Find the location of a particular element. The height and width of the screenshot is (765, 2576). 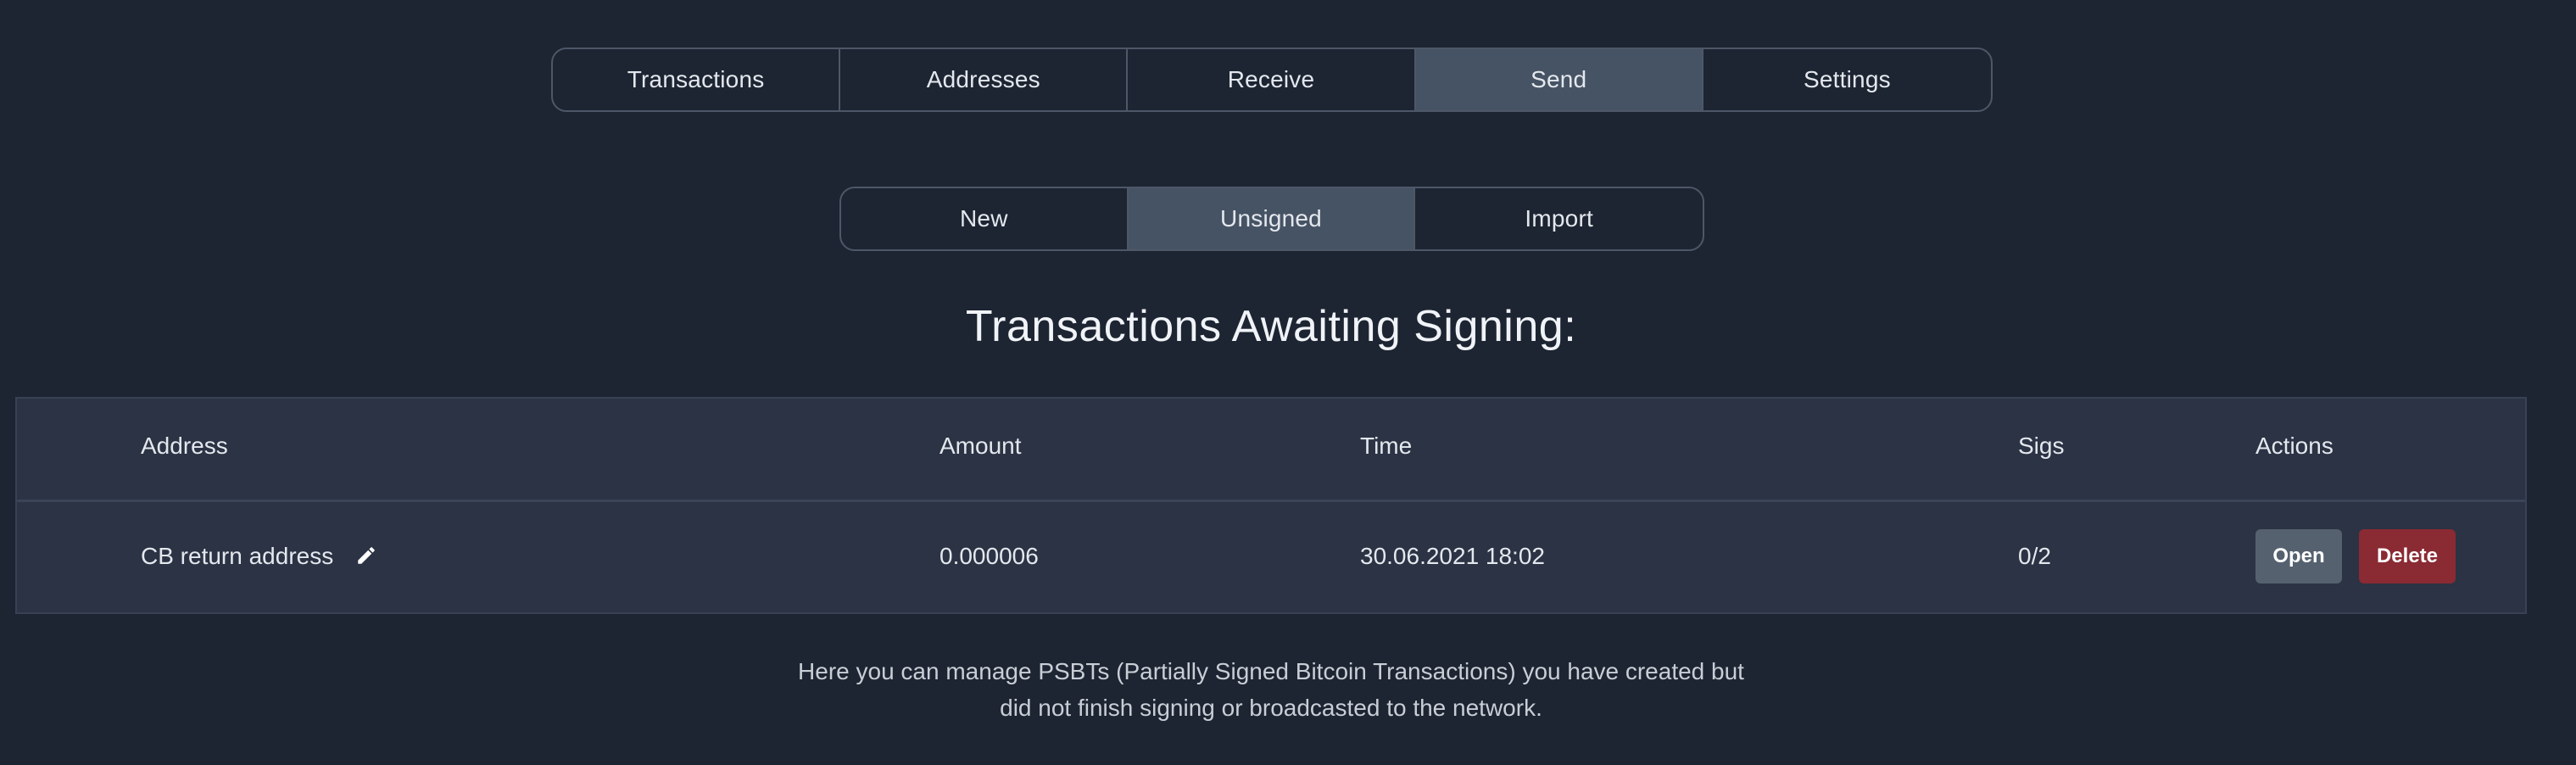

address-label: CB return address is located at coordinates (237, 556).